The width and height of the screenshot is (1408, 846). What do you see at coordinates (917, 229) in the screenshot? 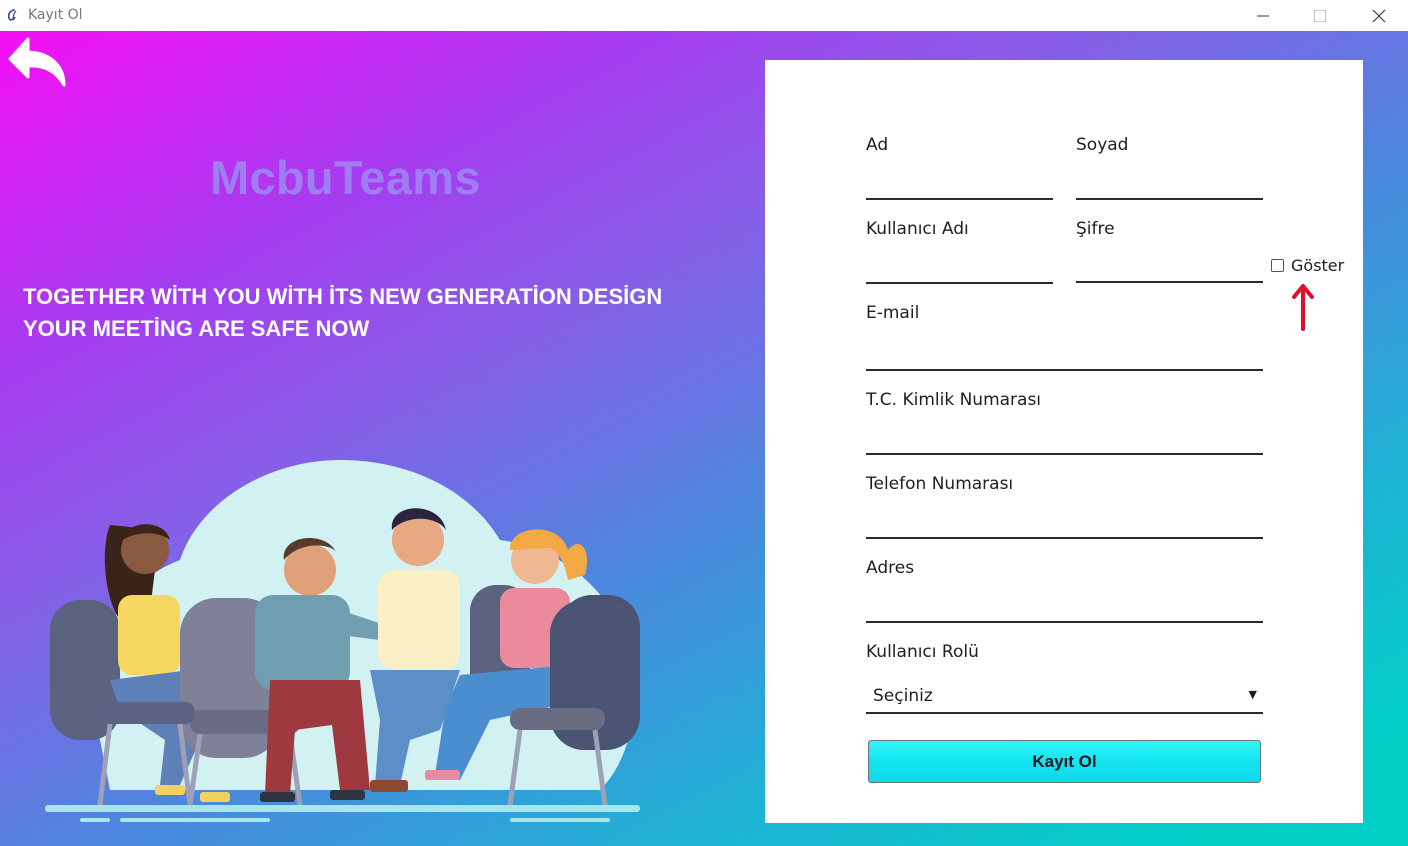
I see `username-label: Kullanıcı Adı` at bounding box center [917, 229].